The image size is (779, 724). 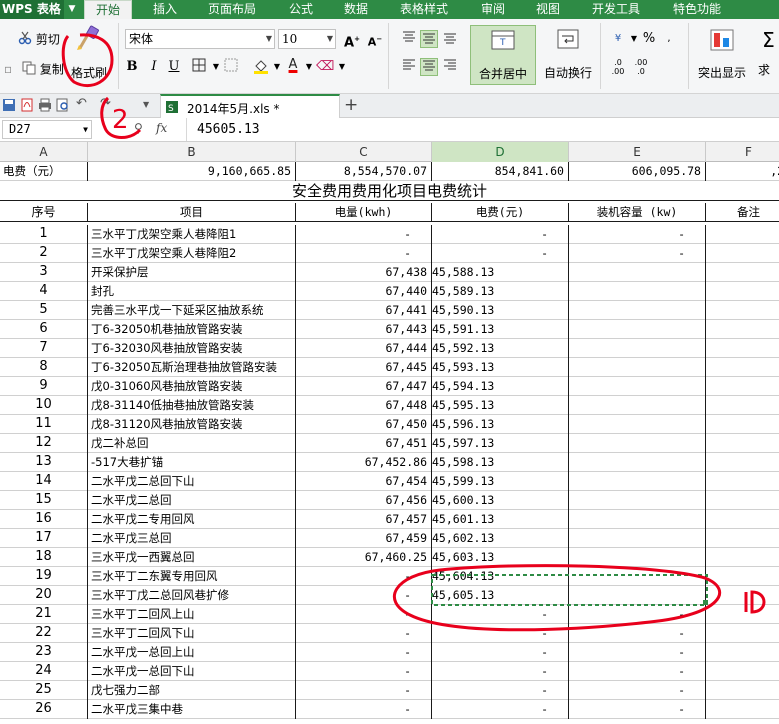 I want to click on cell-item: 三水平丁戊架空乘人巷降阻1, so click(x=192, y=234).